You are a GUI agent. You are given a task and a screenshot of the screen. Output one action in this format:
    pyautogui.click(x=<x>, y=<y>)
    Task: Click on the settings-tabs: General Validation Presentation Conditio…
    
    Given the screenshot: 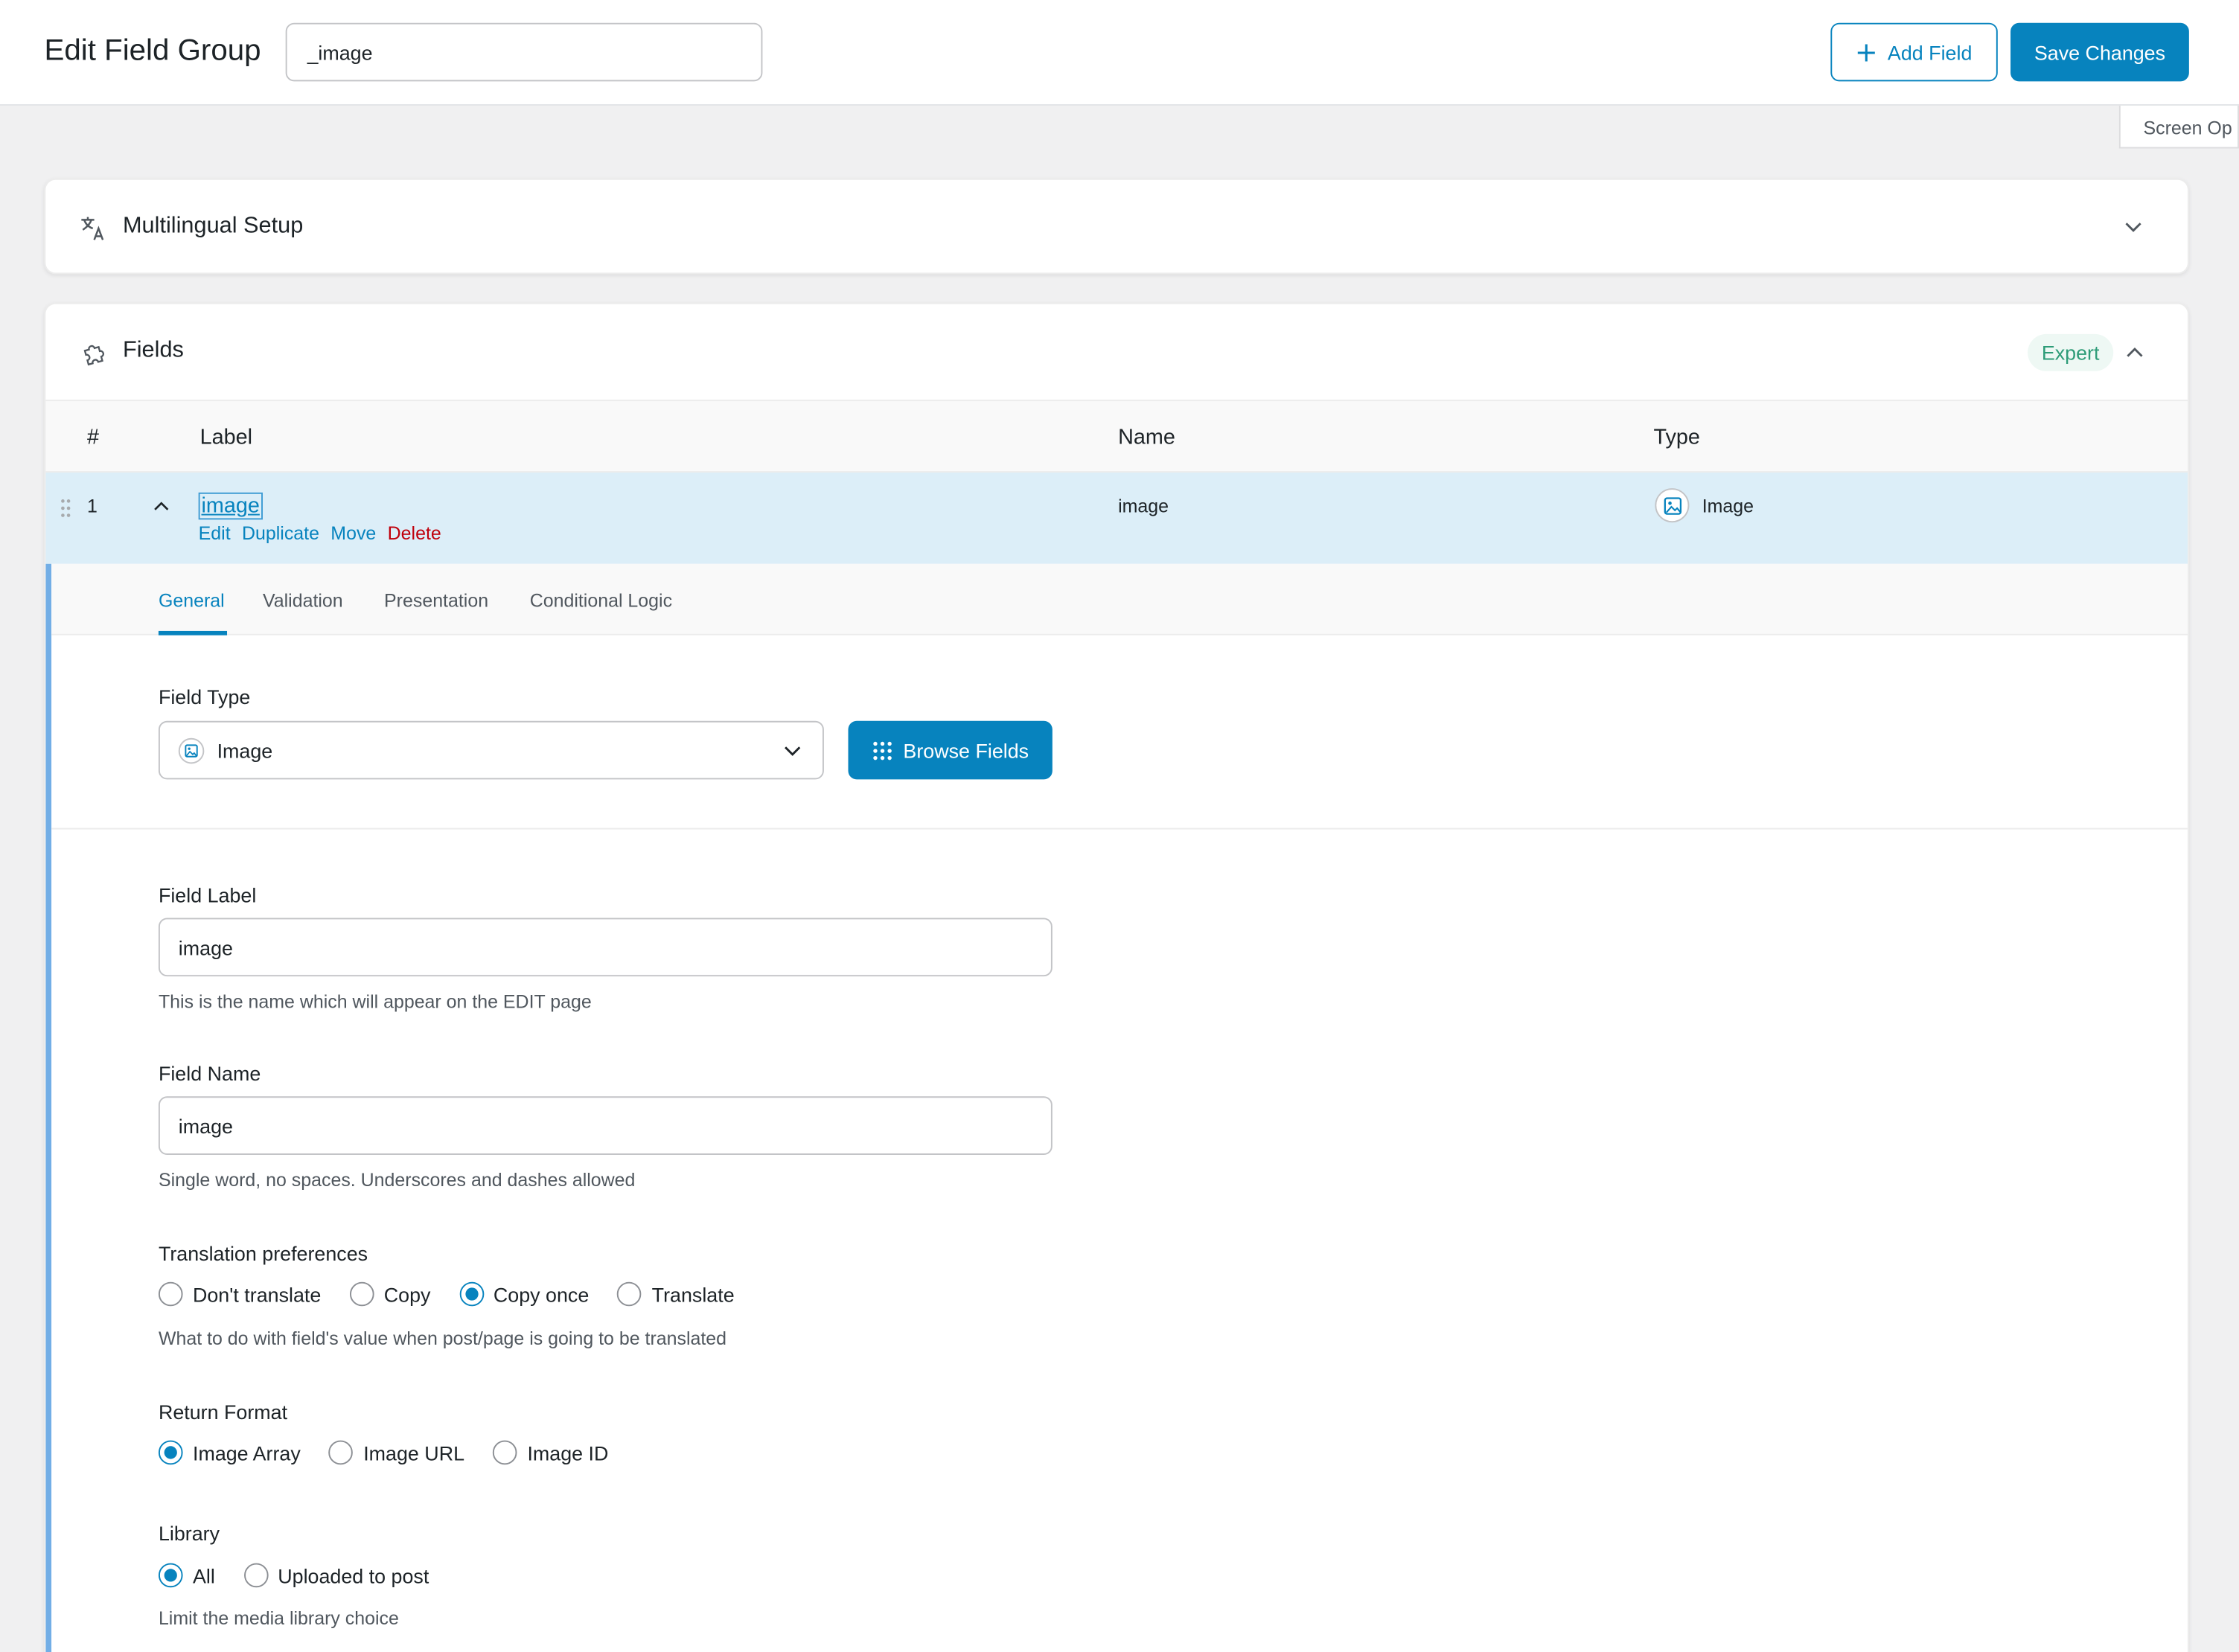 What is the action you would take?
    pyautogui.click(x=1119, y=599)
    